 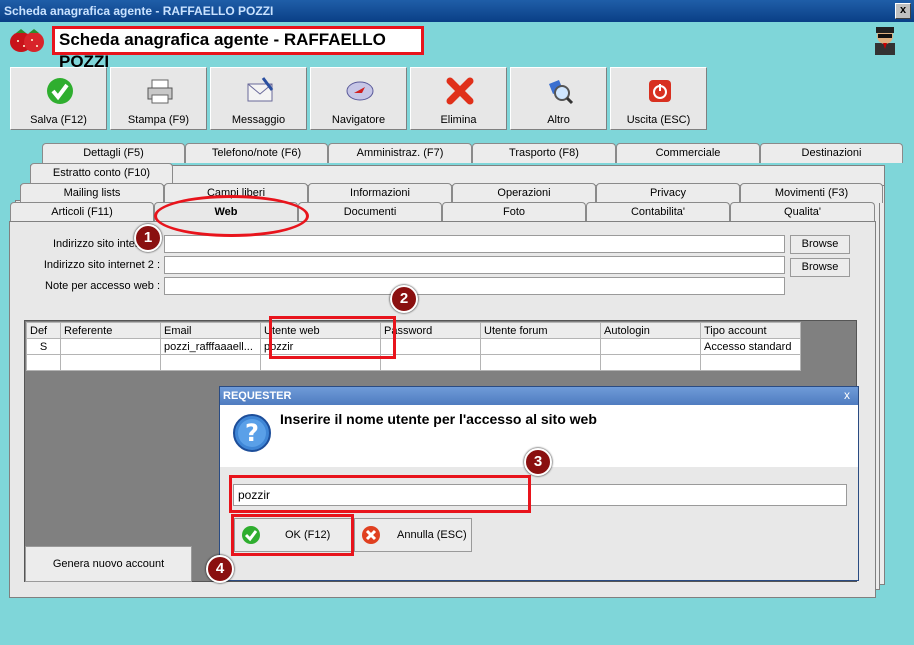 I want to click on compass-icon, so click(x=360, y=91).